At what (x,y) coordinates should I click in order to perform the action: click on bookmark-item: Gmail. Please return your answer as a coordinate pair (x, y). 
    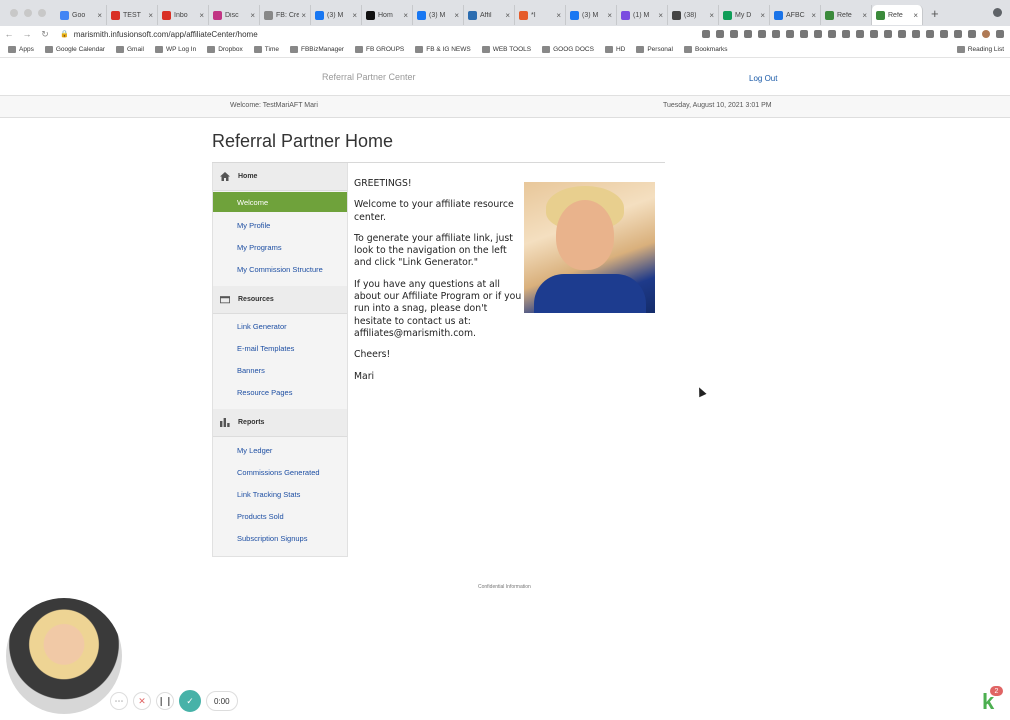
    Looking at the image, I should click on (129, 49).